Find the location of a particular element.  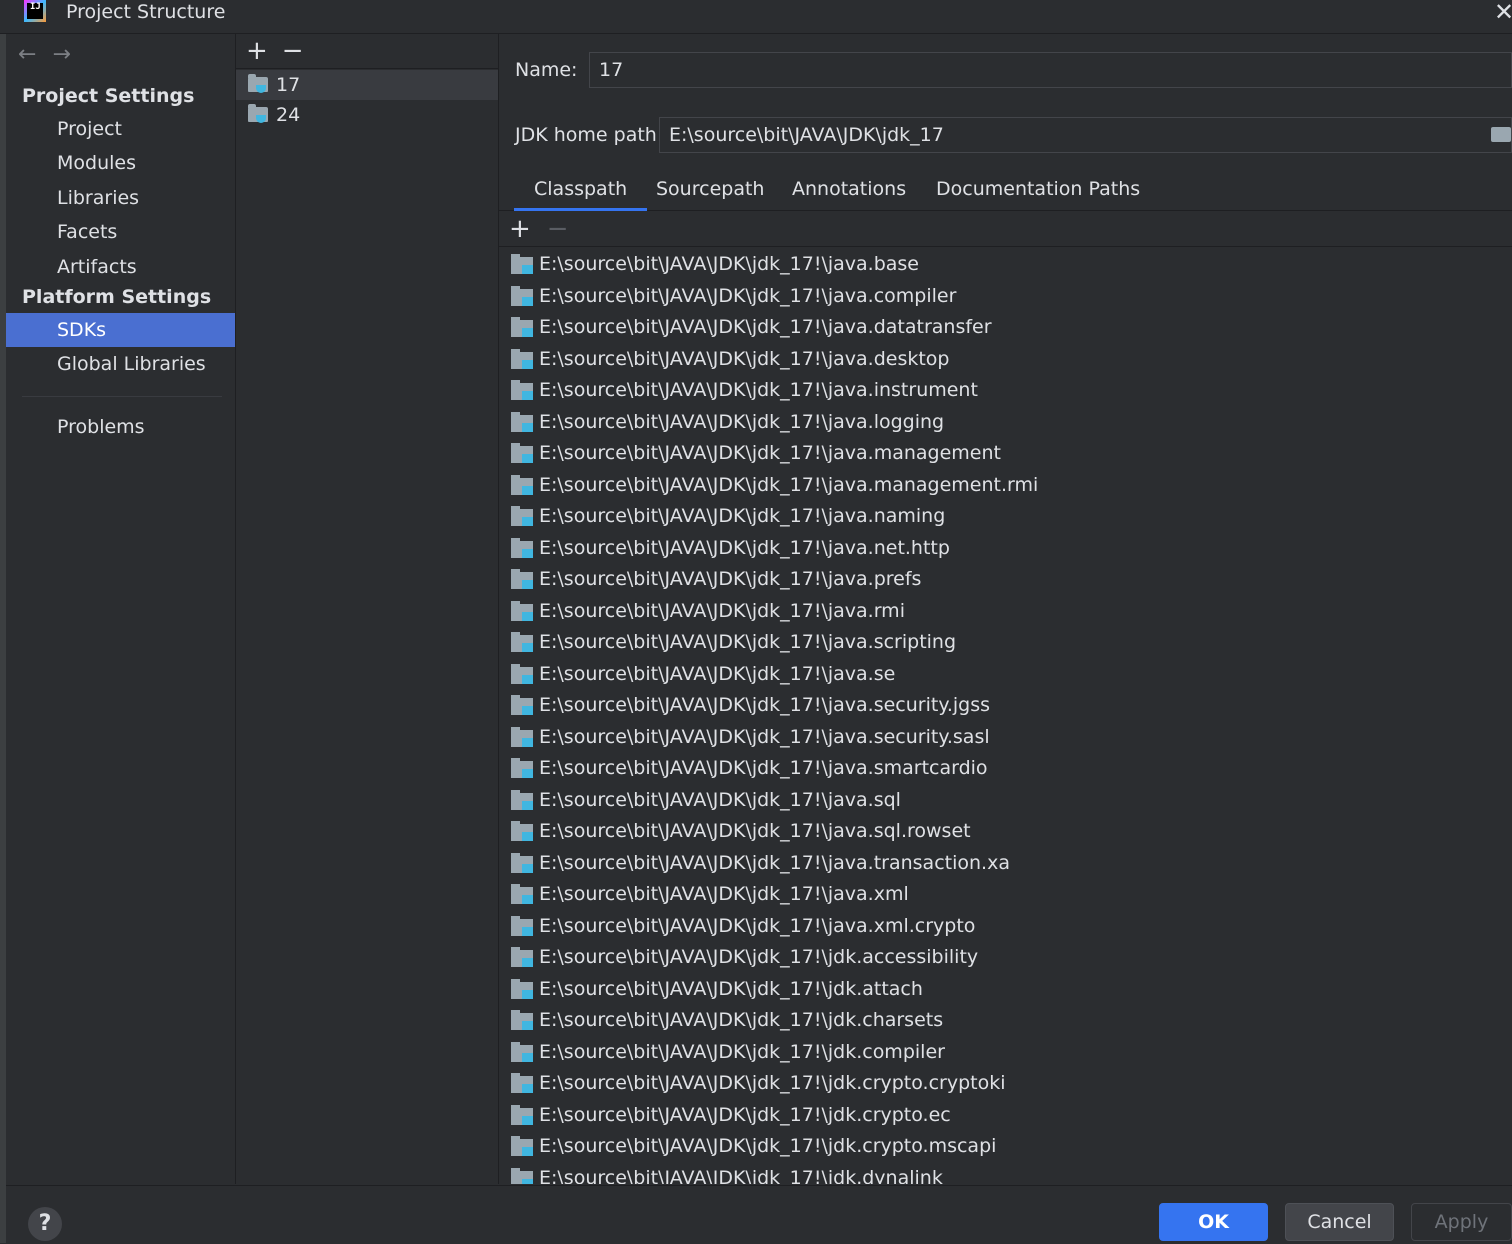

close-icon: ✕ is located at coordinates (1503, 13).